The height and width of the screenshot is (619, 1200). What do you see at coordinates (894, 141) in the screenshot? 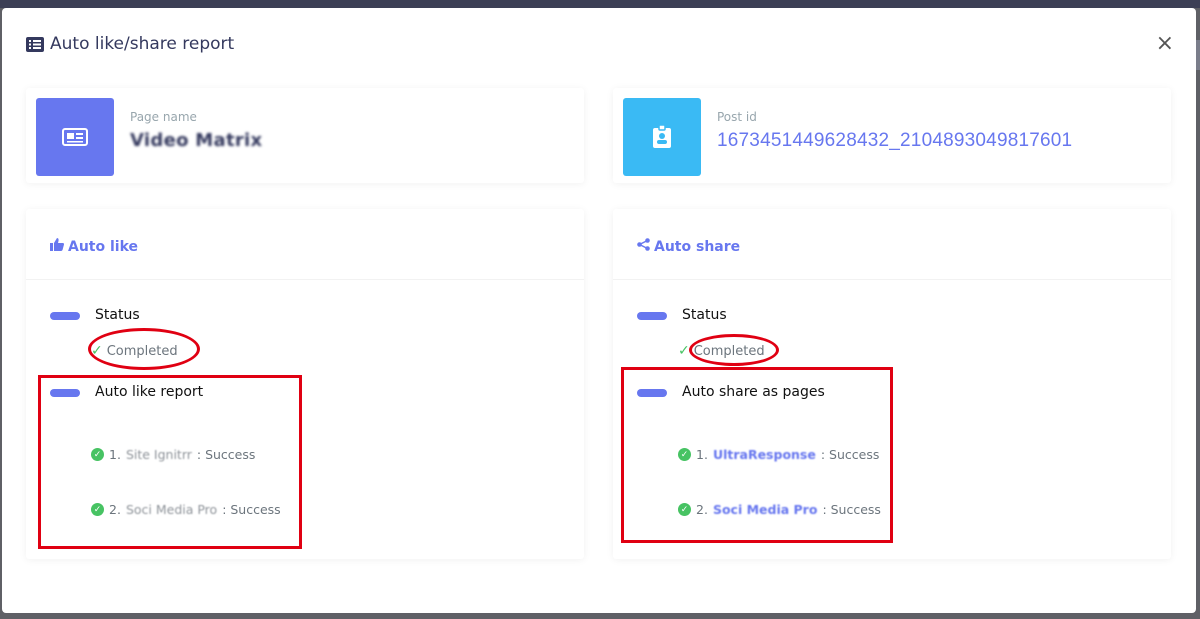
I see `post-id-value: 1673451449628432_2104893049817601` at bounding box center [894, 141].